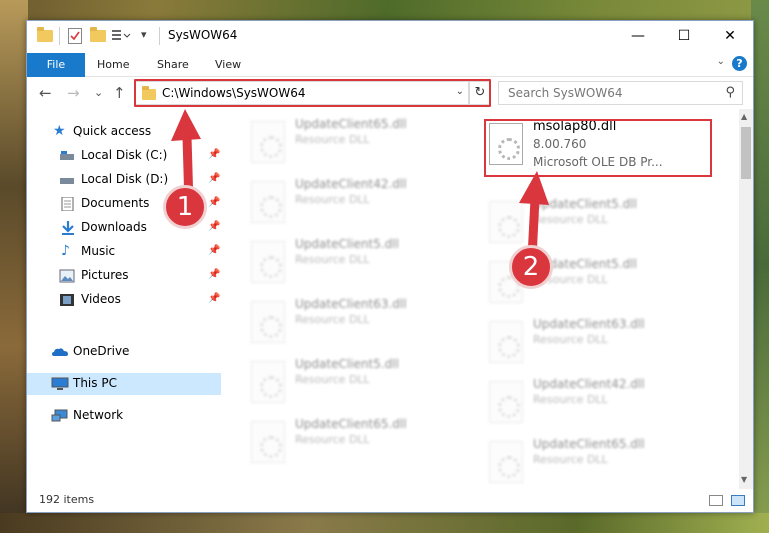 This screenshot has width=769, height=533. What do you see at coordinates (67, 300) in the screenshot?
I see `videos-icon` at bounding box center [67, 300].